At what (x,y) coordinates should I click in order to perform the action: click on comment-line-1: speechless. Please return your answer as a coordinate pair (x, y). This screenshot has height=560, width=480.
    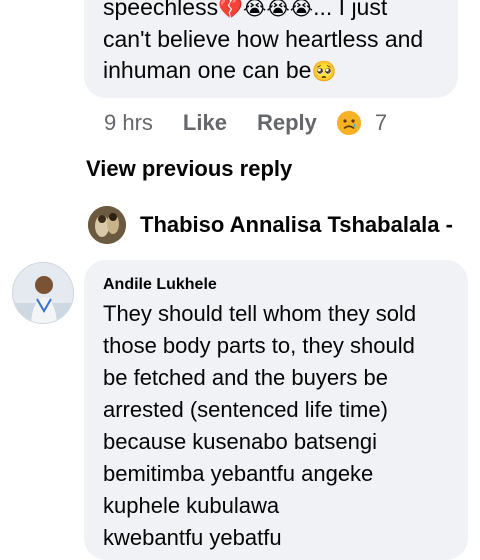
    Looking at the image, I should click on (161, 10).